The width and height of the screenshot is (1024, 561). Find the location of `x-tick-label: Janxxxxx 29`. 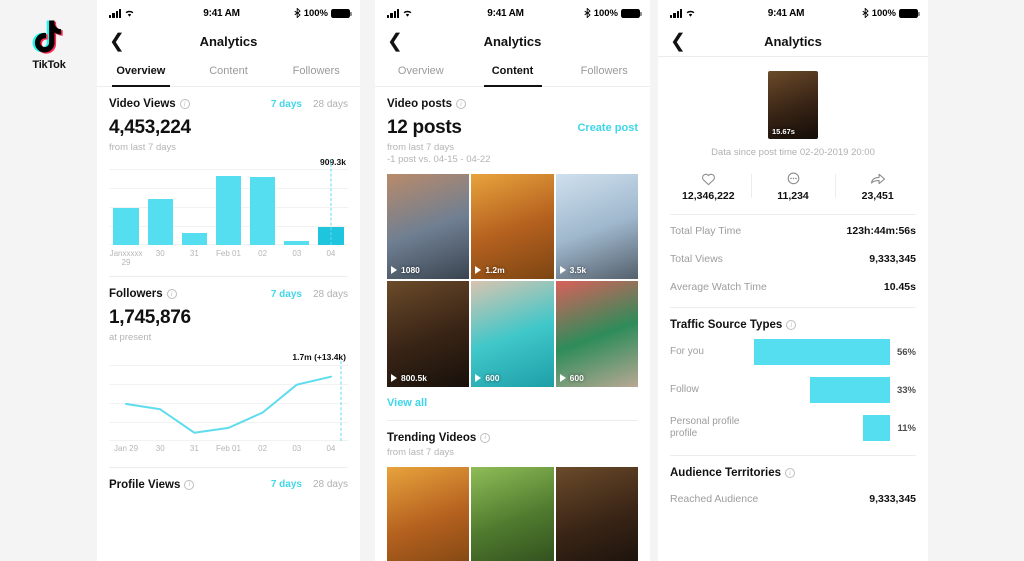

x-tick-label: Janxxxxx 29 is located at coordinates (126, 258).